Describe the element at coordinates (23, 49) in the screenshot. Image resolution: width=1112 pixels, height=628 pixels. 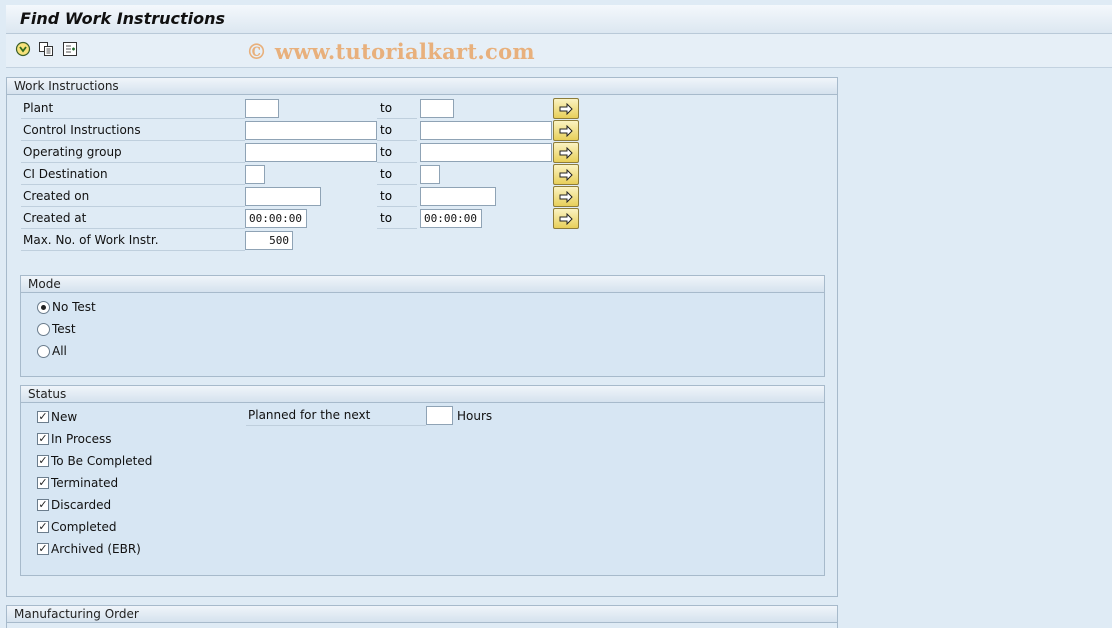
I see `execute-icon` at that location.